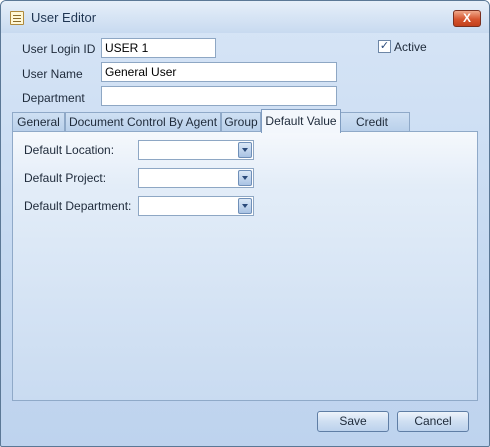 This screenshot has height=447, width=490. Describe the element at coordinates (53, 98) in the screenshot. I see `department-label: Department` at that location.